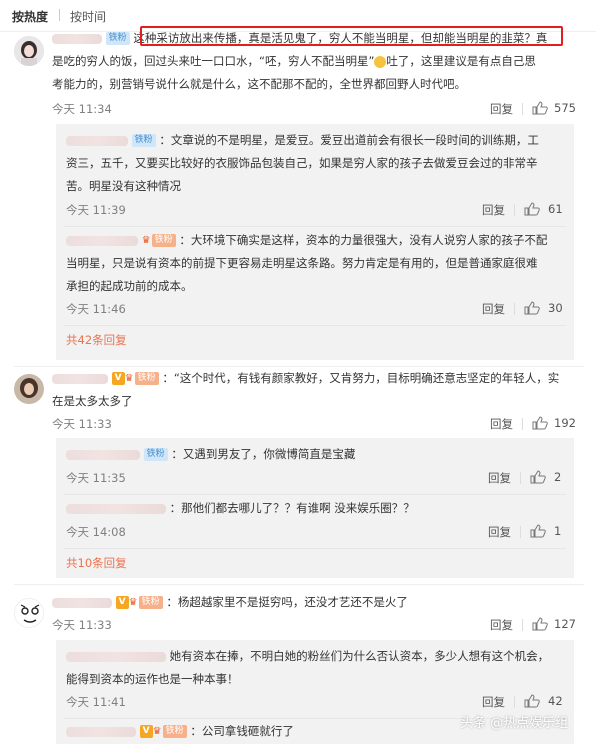 The height and width of the screenshot is (744, 596). Describe the element at coordinates (92, 401) in the screenshot. I see `comment-text-line: 在是太多太多了` at that location.